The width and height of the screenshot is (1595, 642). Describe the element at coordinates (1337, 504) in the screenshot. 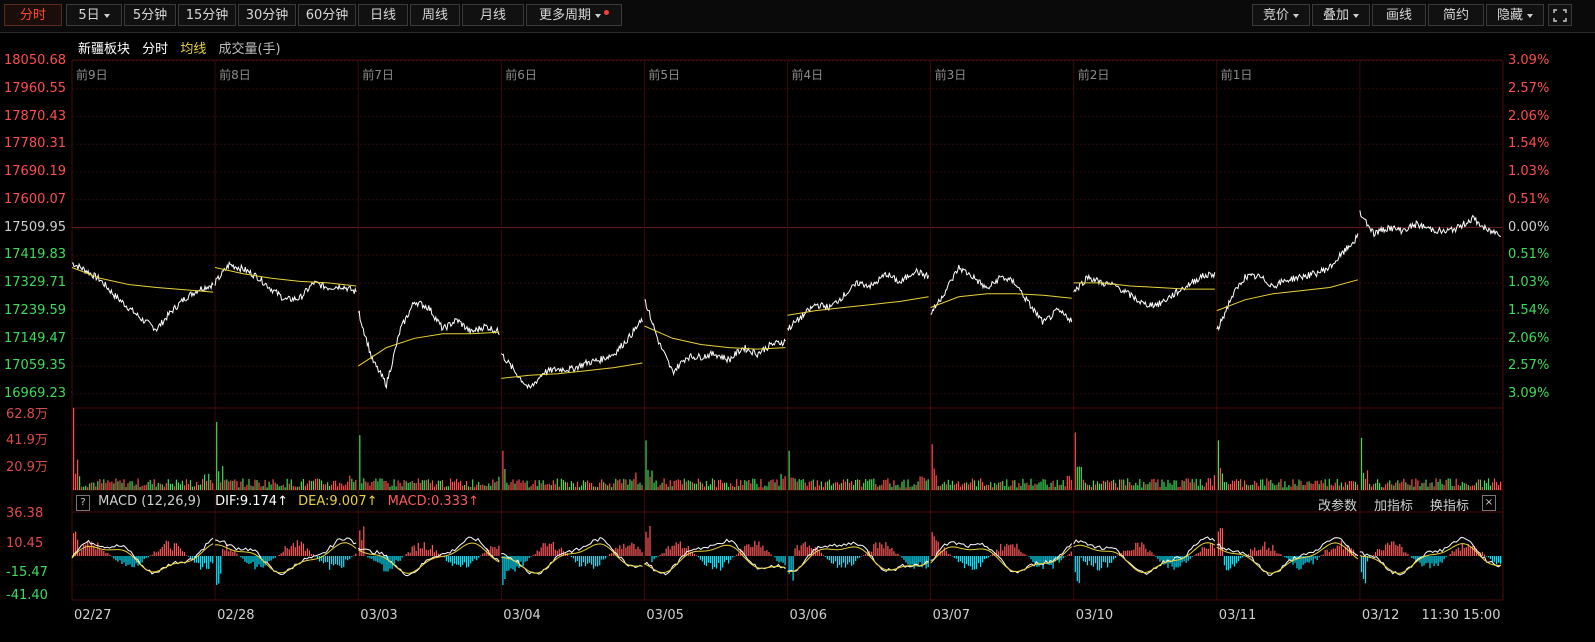

I see `edit-params-button: 改参数` at that location.